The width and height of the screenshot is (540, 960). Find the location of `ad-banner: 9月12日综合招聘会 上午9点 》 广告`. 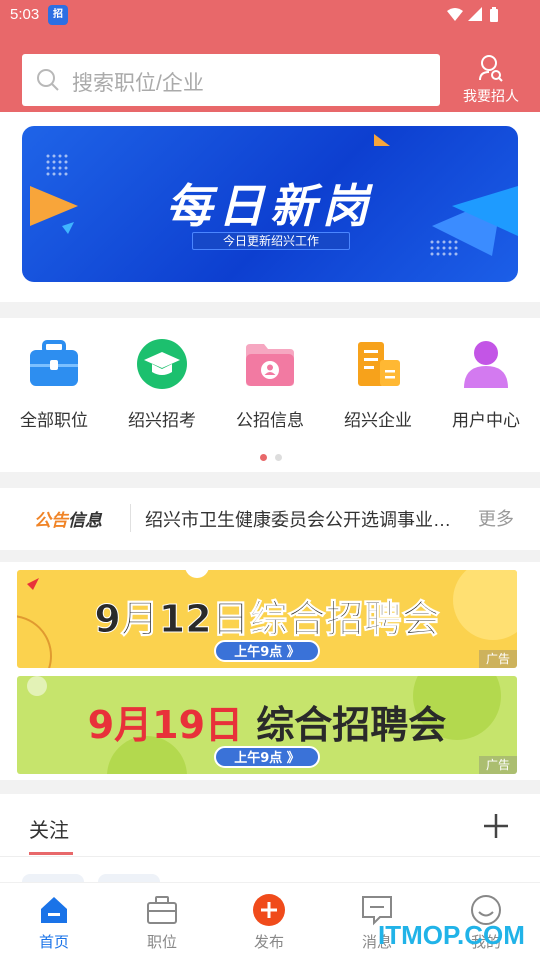

ad-banner: 9月12日综合招聘会 上午9点 》 广告 is located at coordinates (267, 619).